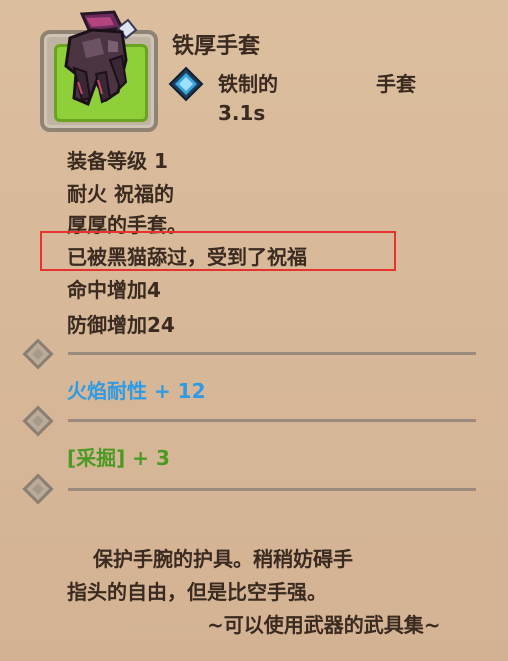 The height and width of the screenshot is (661, 508). I want to click on glove-icon, so click(101, 58).